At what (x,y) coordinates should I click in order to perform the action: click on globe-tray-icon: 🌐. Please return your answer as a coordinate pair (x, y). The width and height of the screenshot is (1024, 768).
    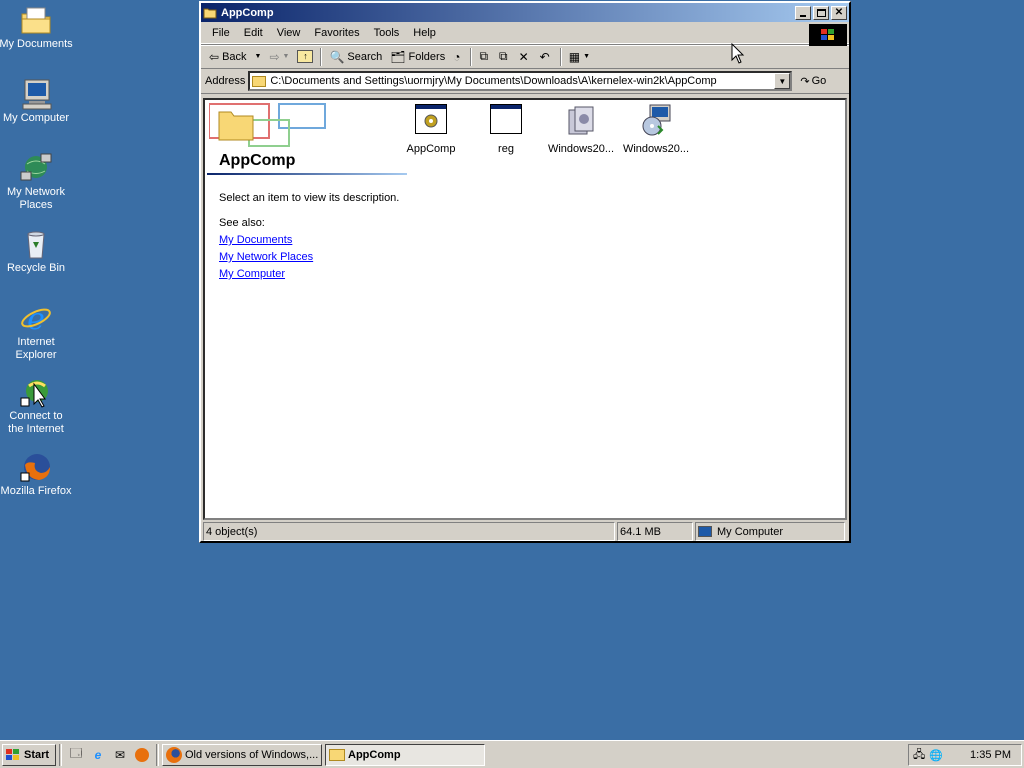
    Looking at the image, I should click on (936, 755).